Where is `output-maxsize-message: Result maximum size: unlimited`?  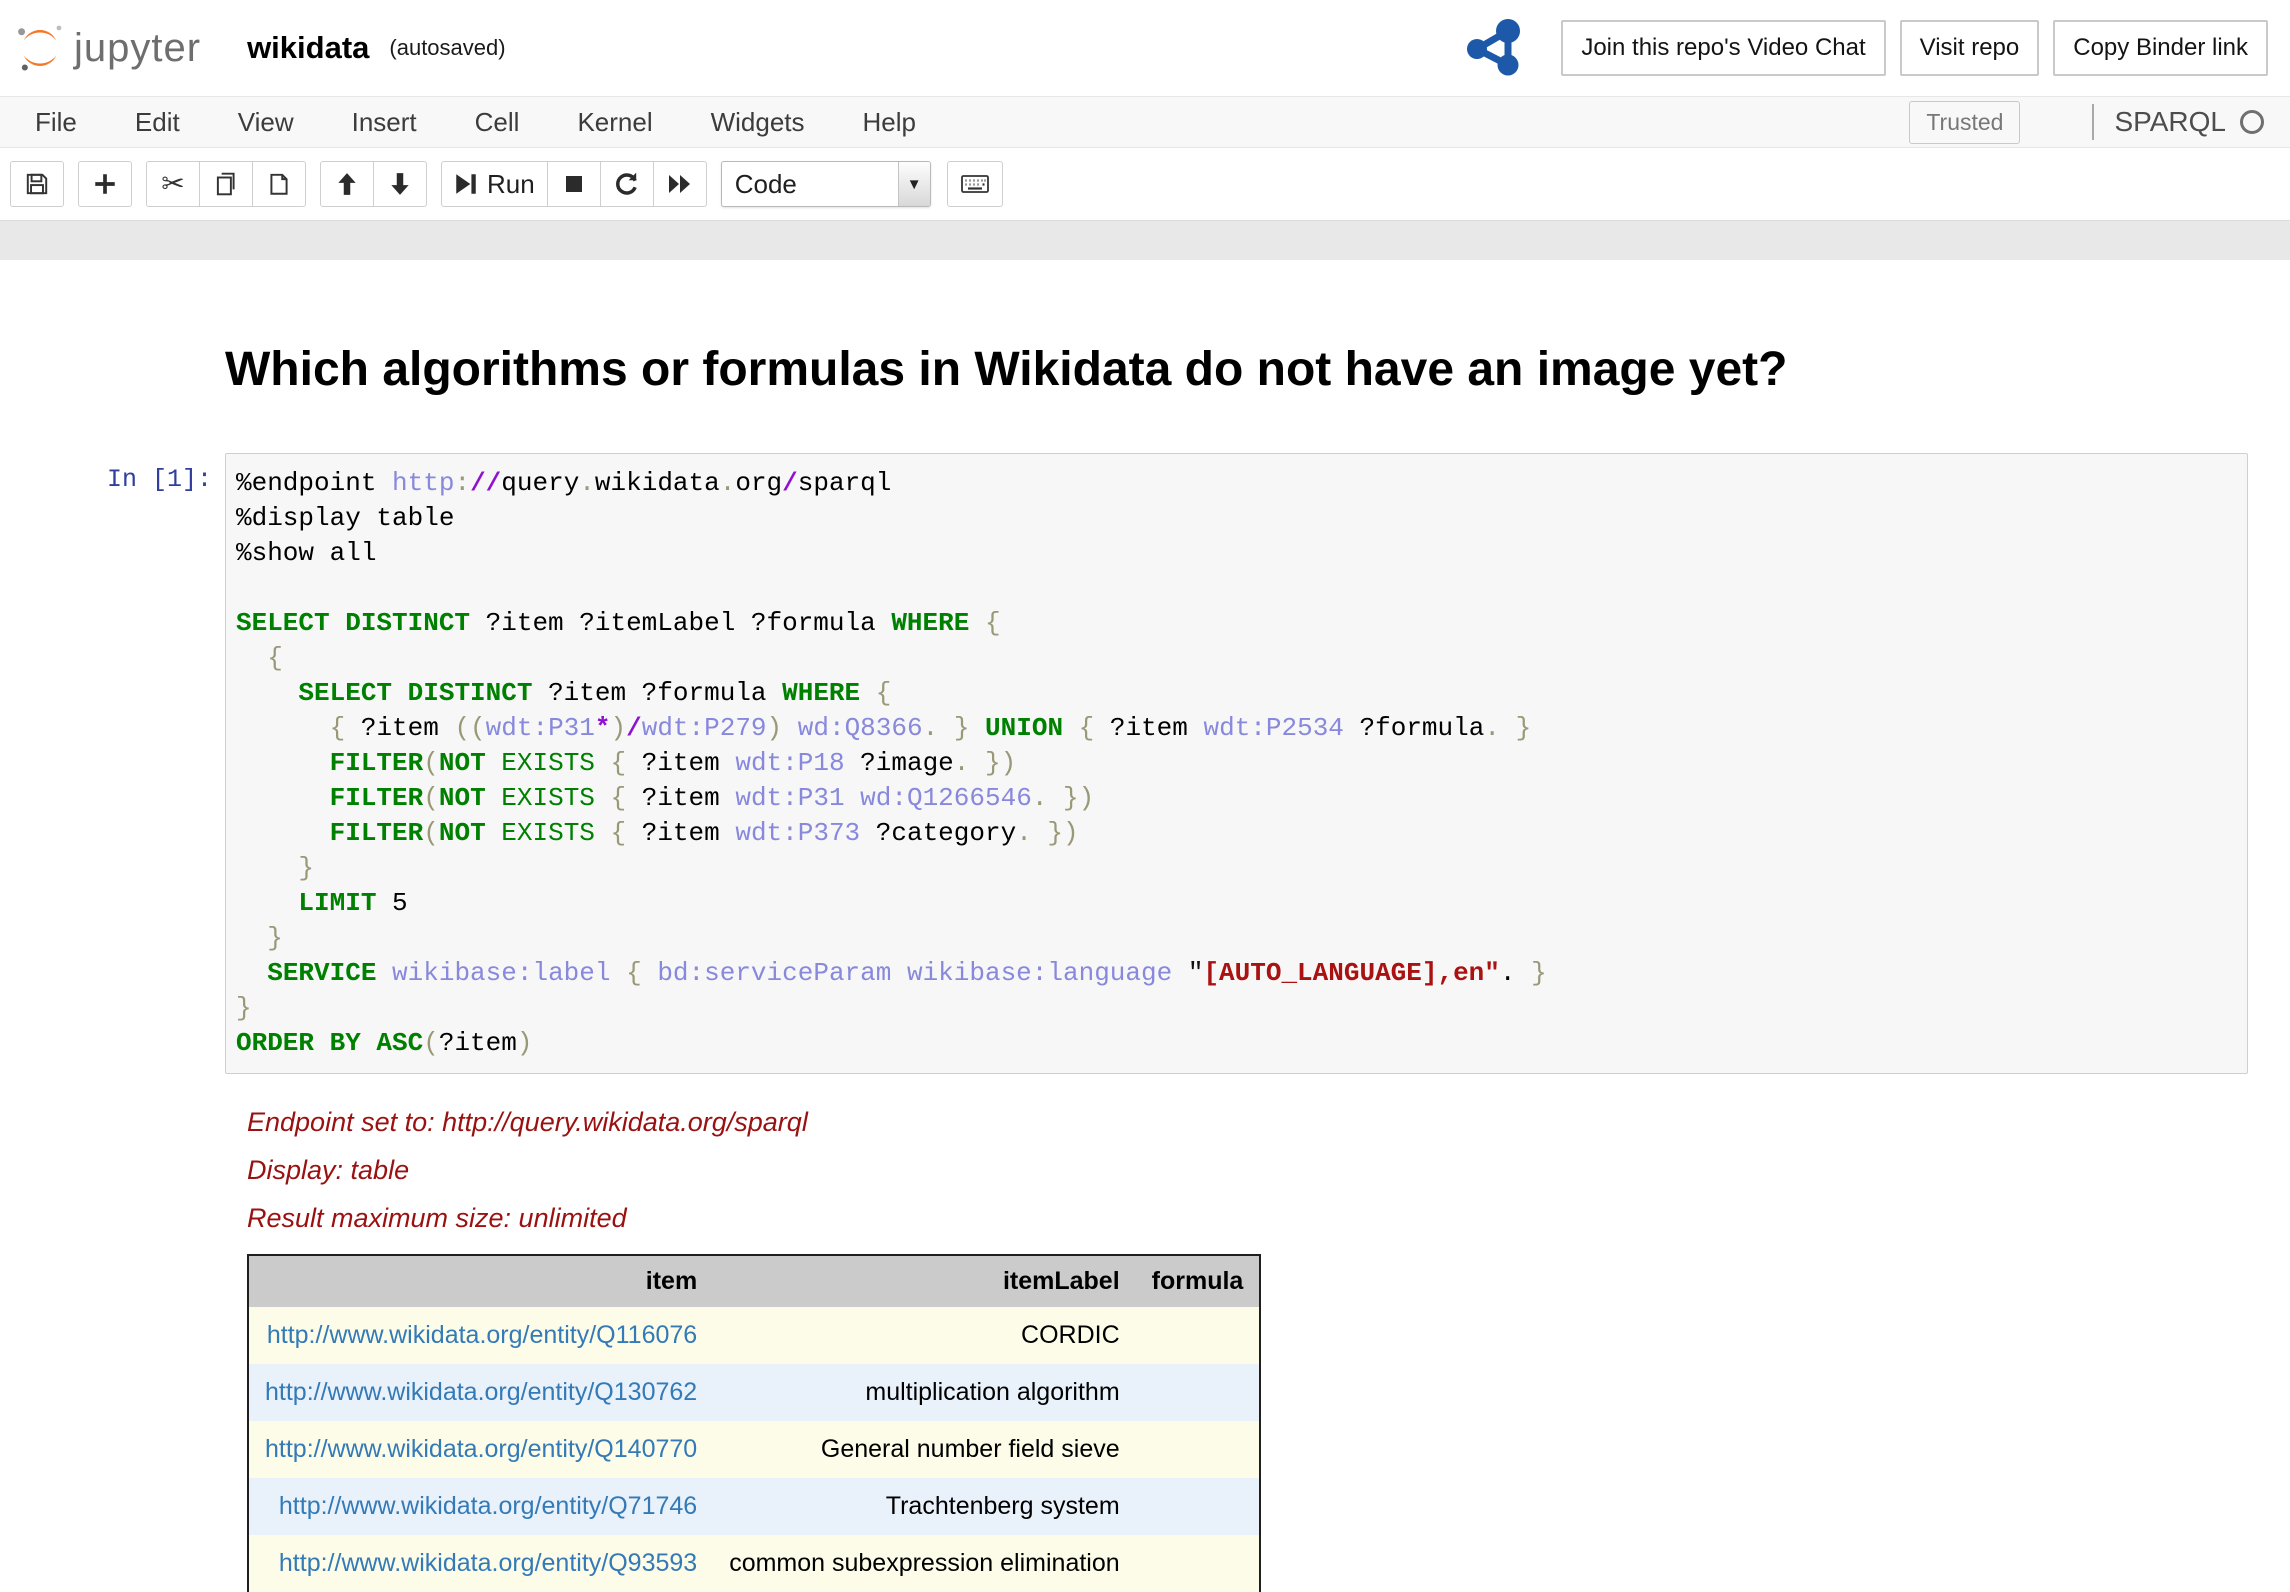 output-maxsize-message: Result maximum size: unlimited is located at coordinates (437, 1218).